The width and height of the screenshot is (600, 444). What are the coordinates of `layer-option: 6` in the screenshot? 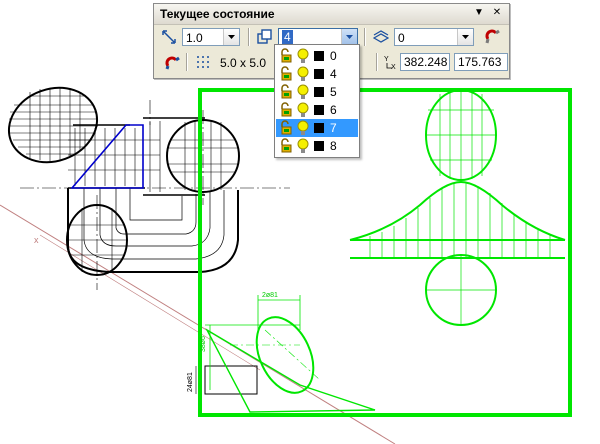 It's located at (317, 110).